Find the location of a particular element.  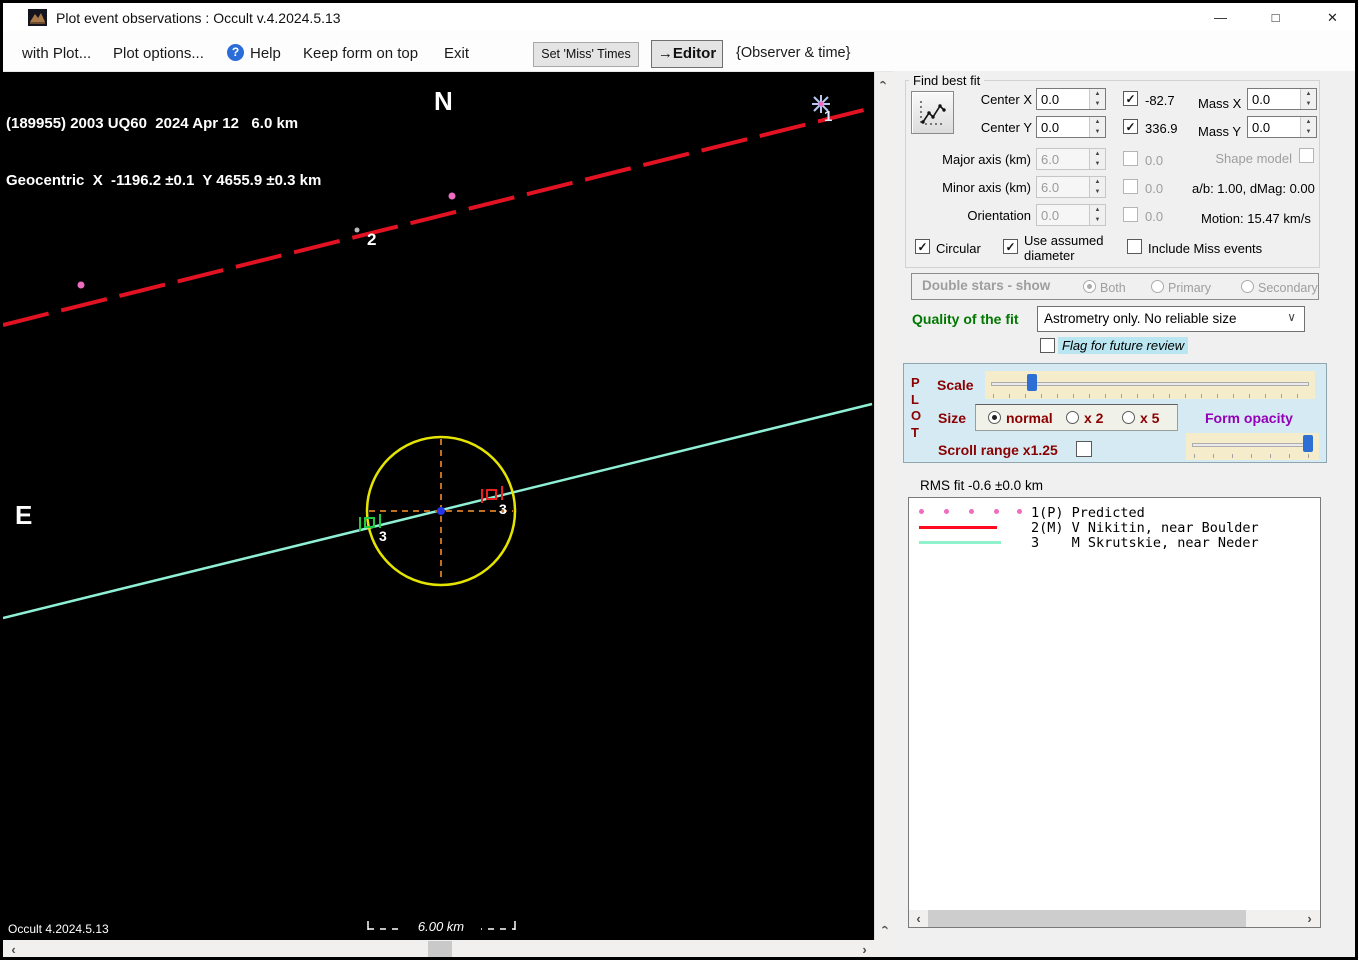

plot-letter-p: P is located at coordinates (915, 382).